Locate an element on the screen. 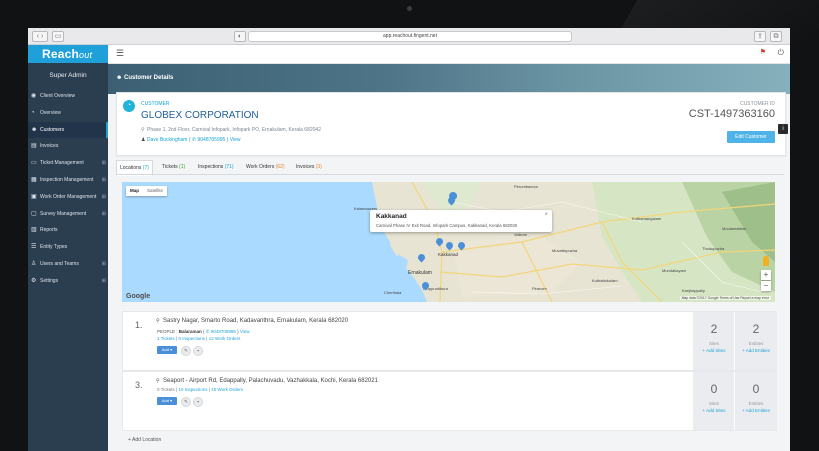  back-forward-buttons: ‹ › is located at coordinates (40, 36).